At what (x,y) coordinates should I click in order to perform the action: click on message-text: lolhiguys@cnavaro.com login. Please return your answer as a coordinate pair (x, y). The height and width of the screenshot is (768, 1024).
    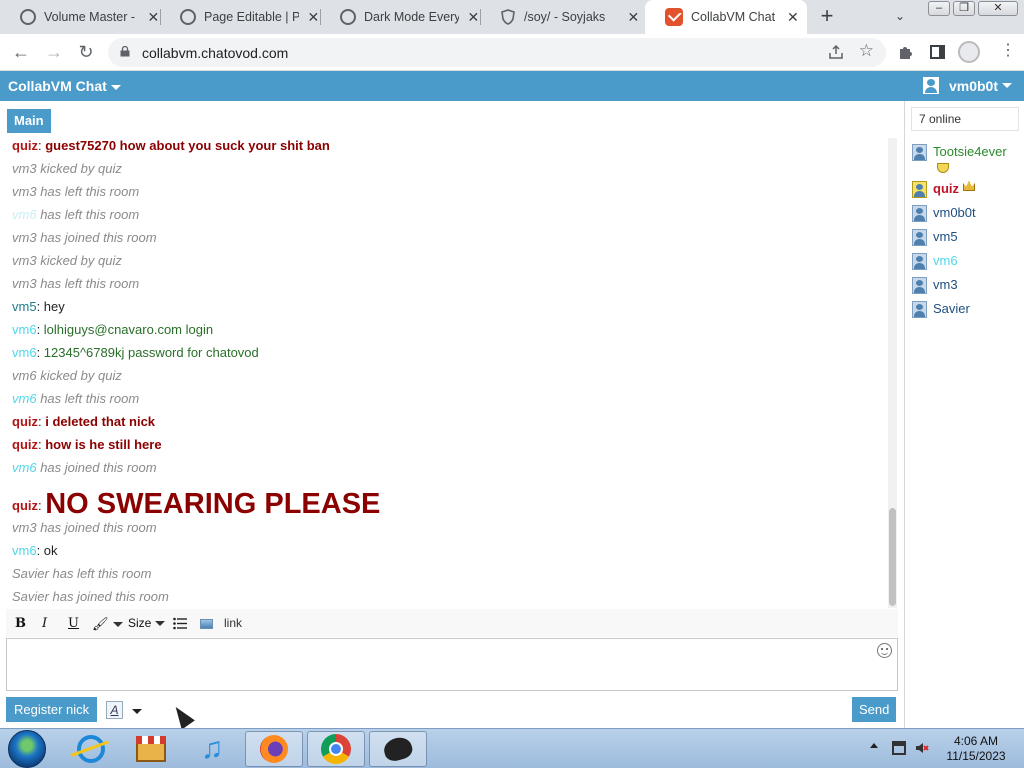
    Looking at the image, I should click on (128, 329).